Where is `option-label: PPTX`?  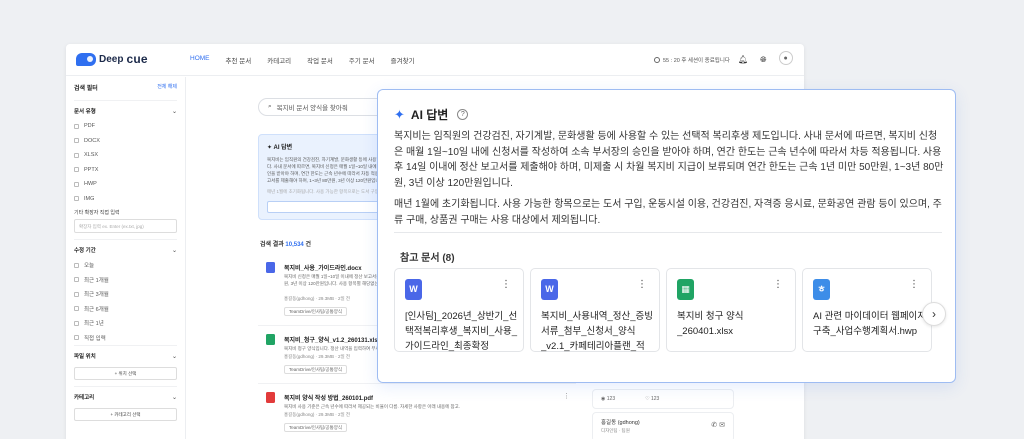
option-label: PPTX is located at coordinates (91, 169).